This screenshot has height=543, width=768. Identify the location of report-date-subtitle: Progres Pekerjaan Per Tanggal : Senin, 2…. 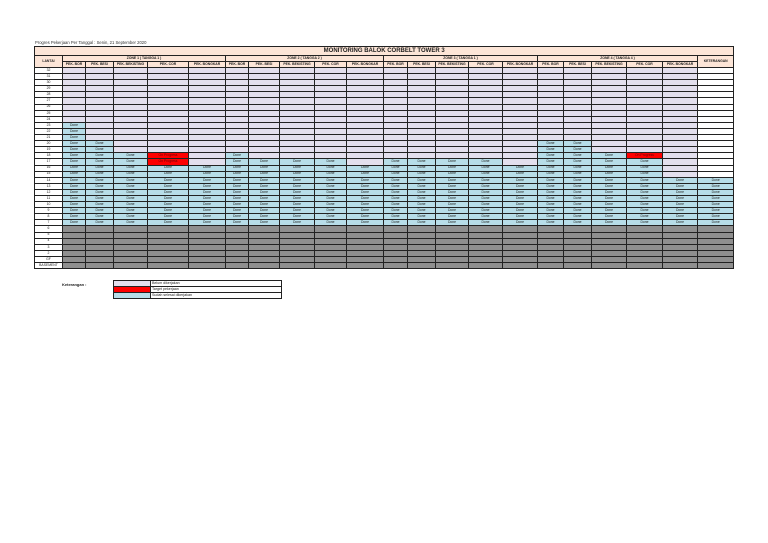
(91, 42).